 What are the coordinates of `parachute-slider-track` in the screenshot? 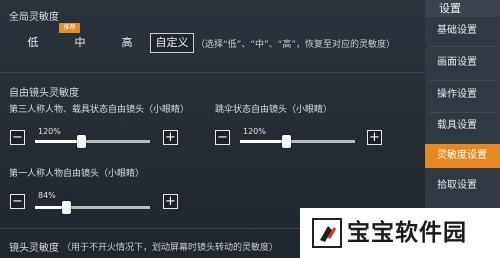 It's located at (297, 141).